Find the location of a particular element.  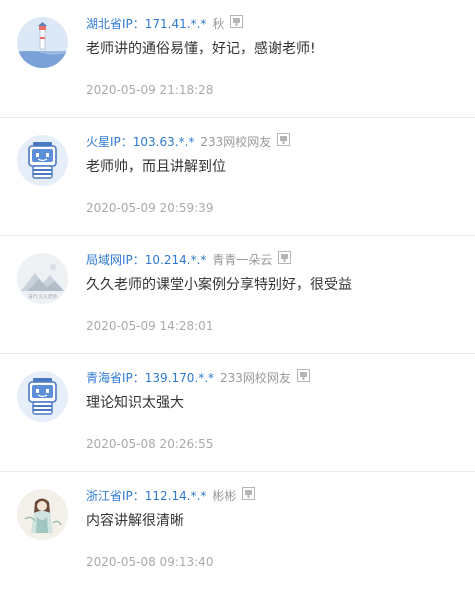

avatar-watermark-text: 日行 久久老师 is located at coordinates (42, 296).